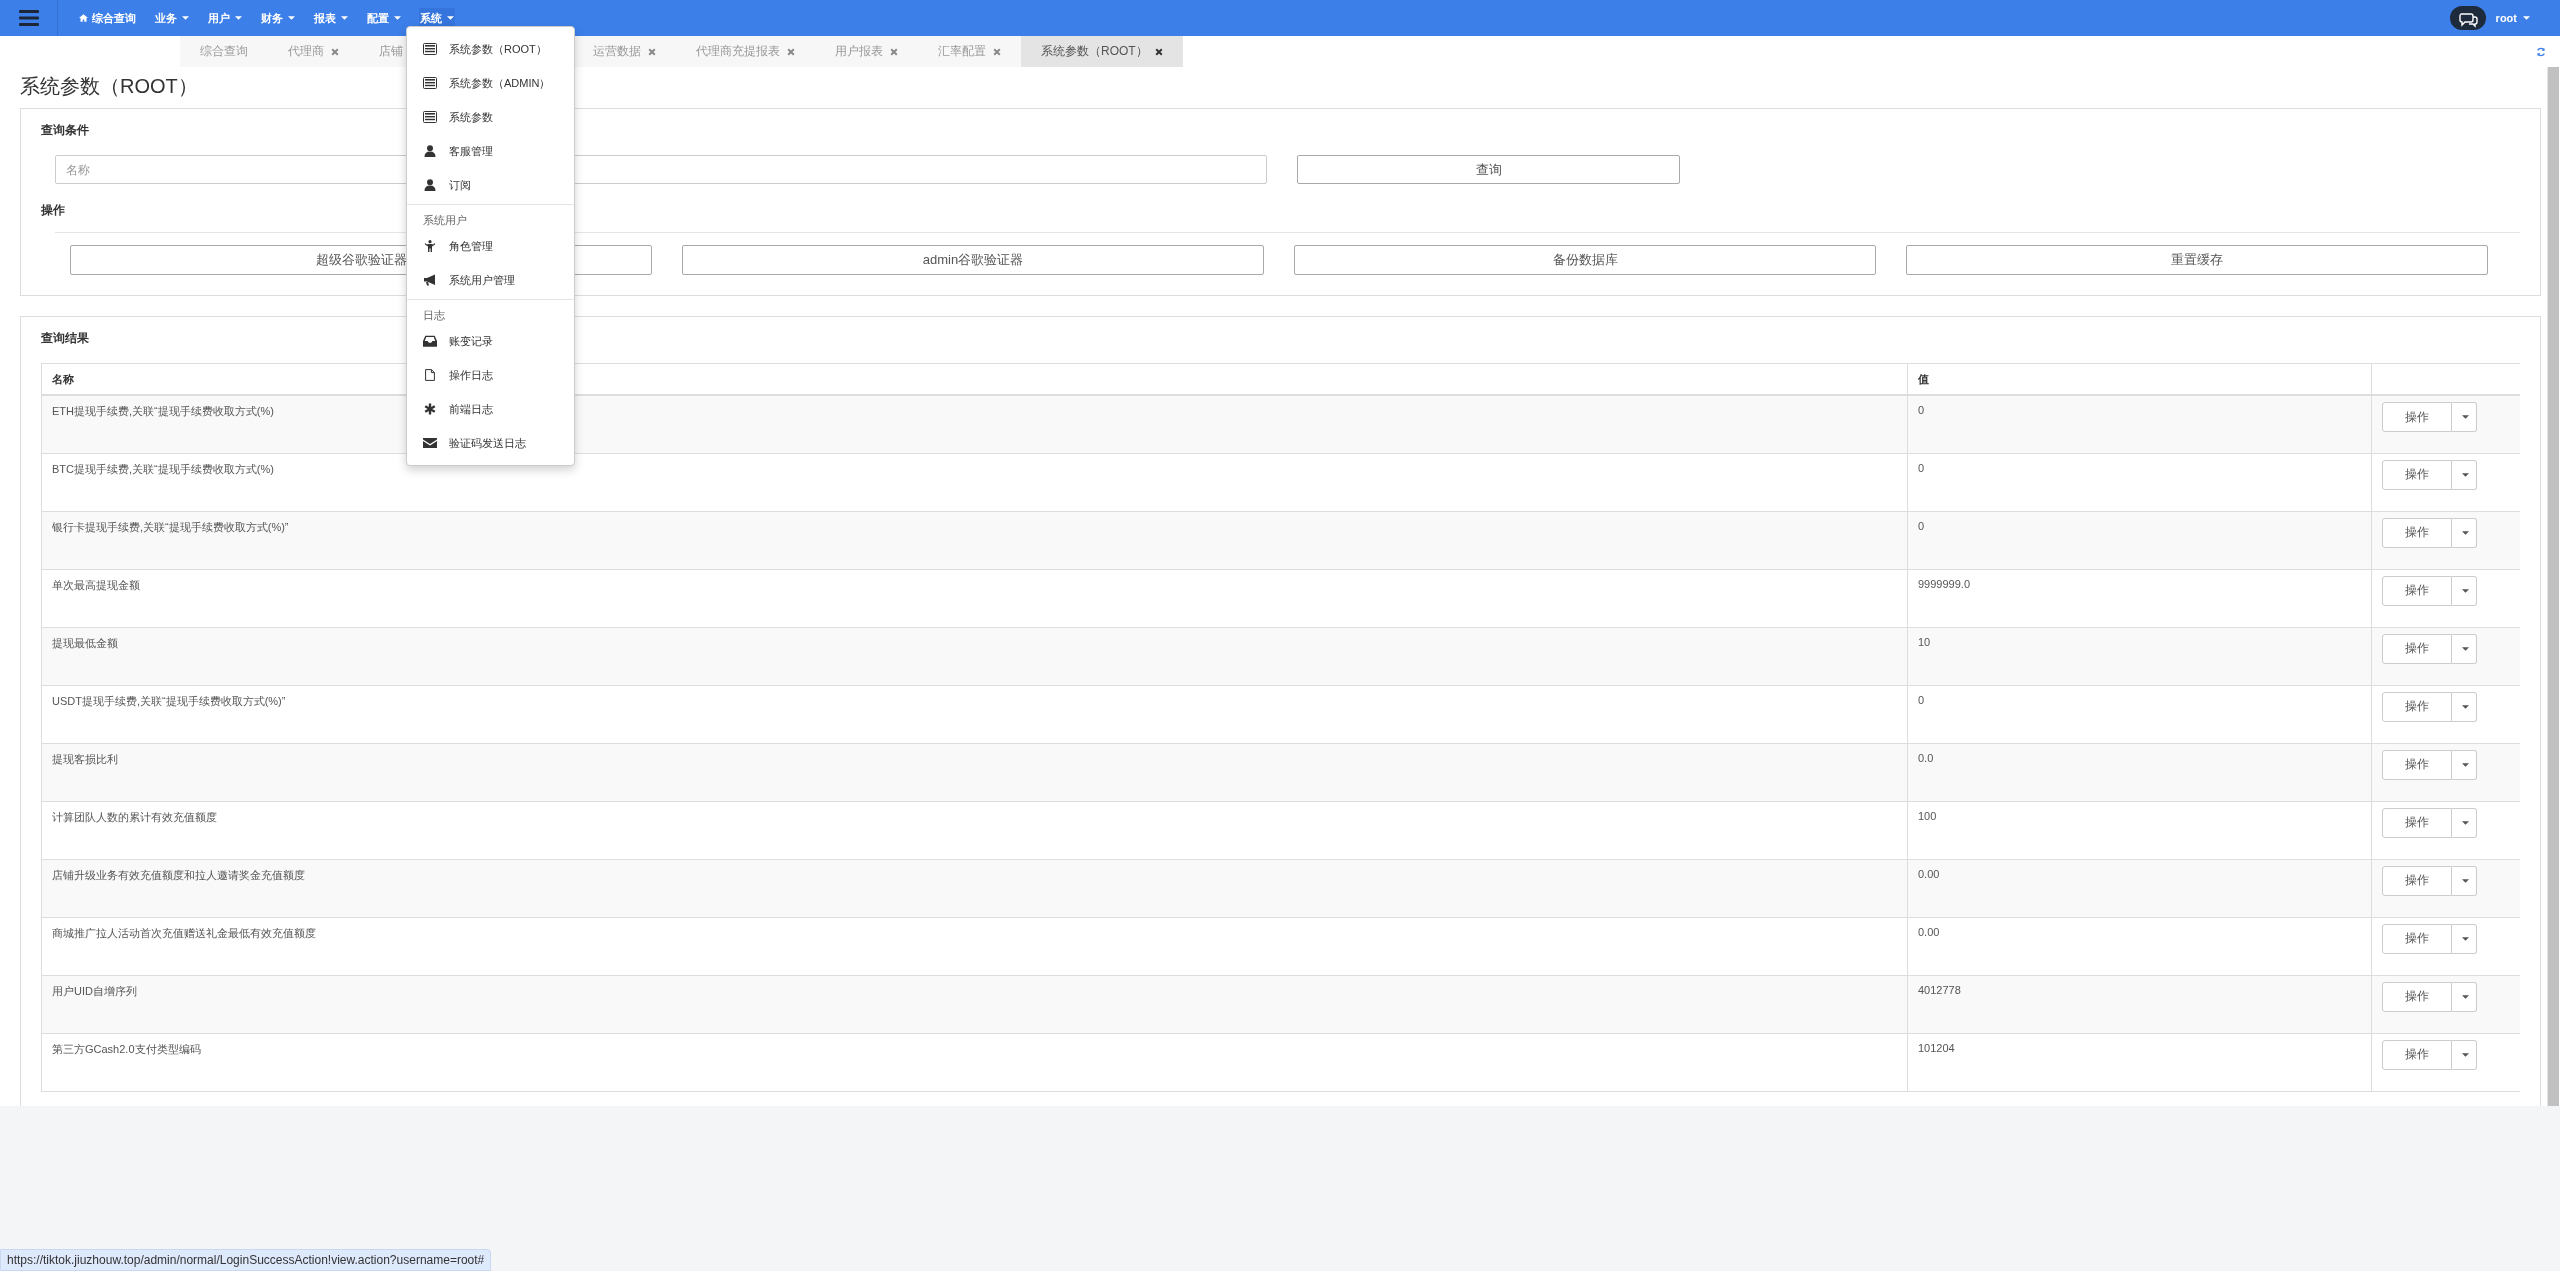  I want to click on inbox-icon, so click(430, 341).